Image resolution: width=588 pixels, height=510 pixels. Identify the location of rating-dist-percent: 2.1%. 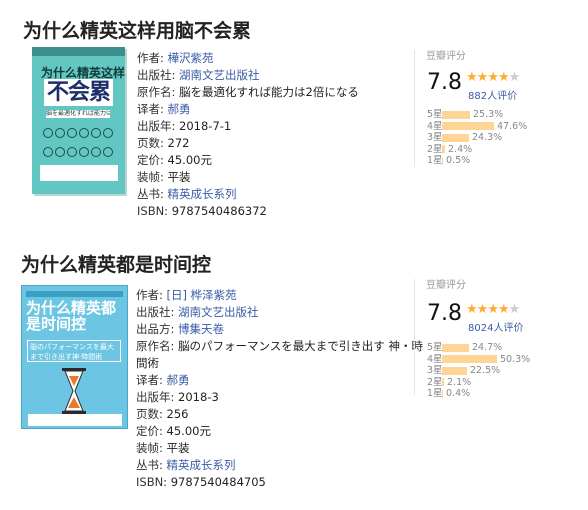
(459, 382).